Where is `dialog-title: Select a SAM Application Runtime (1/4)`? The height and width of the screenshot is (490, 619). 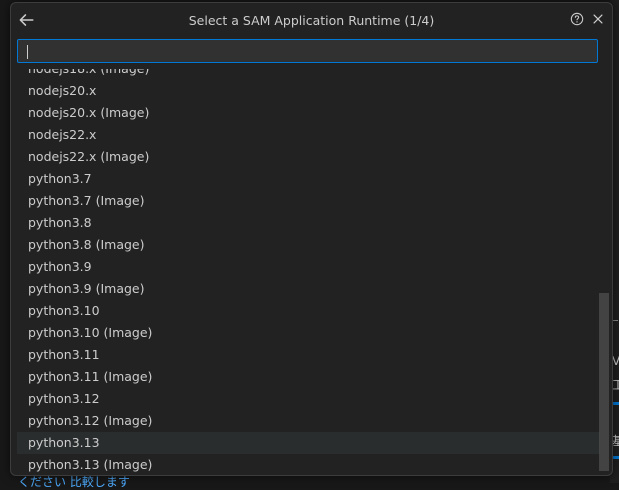 dialog-title: Select a SAM Application Runtime (1/4) is located at coordinates (311, 20).